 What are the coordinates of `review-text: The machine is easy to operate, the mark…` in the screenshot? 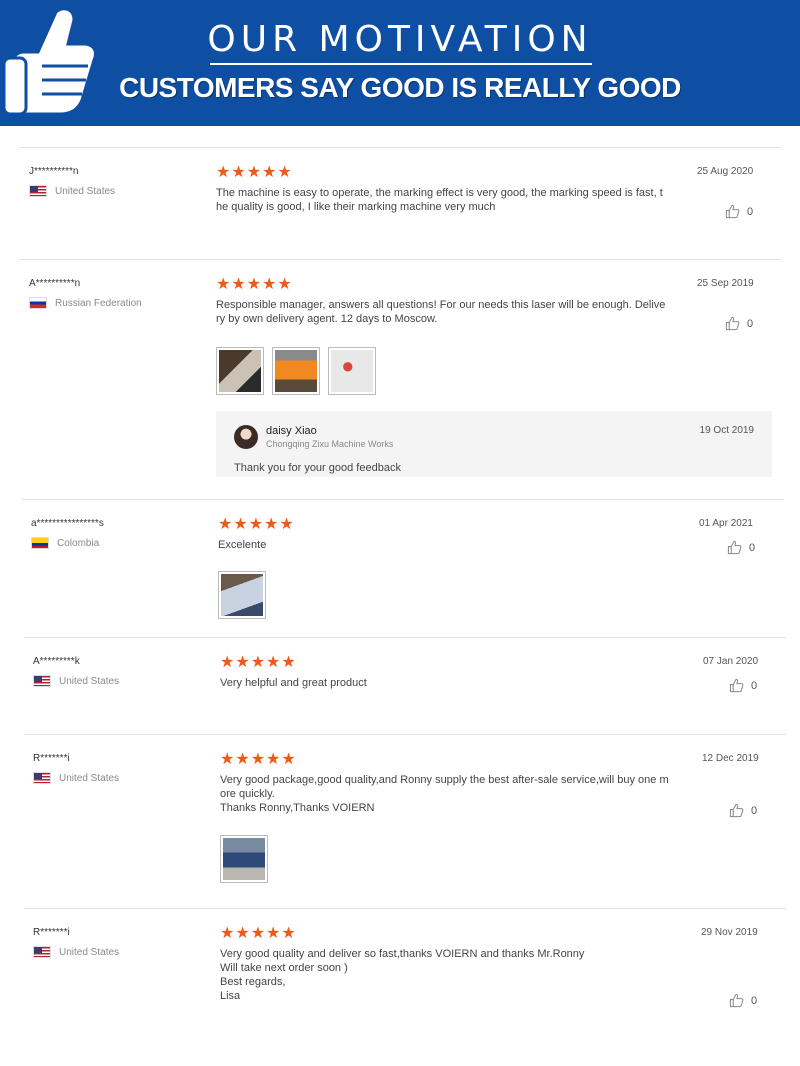 It's located at (439, 200).